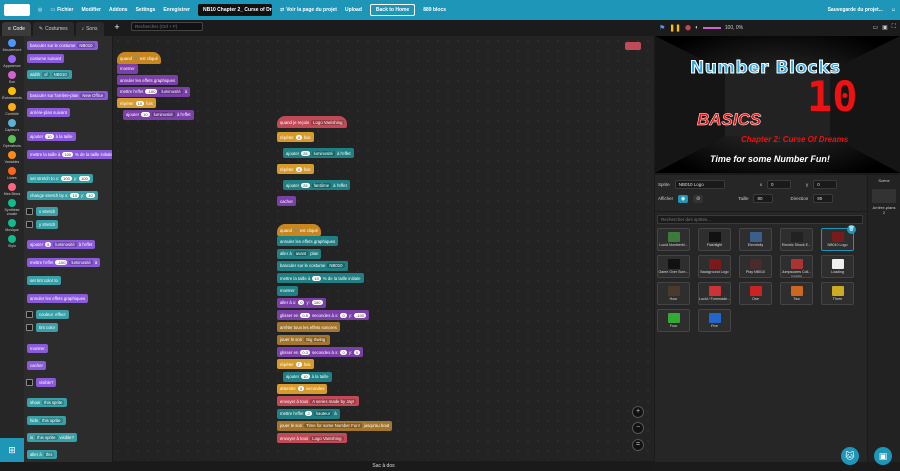 The height and width of the screenshot is (471, 900). What do you see at coordinates (46, 58) in the screenshot?
I see `palette-block: costume suivant` at bounding box center [46, 58].